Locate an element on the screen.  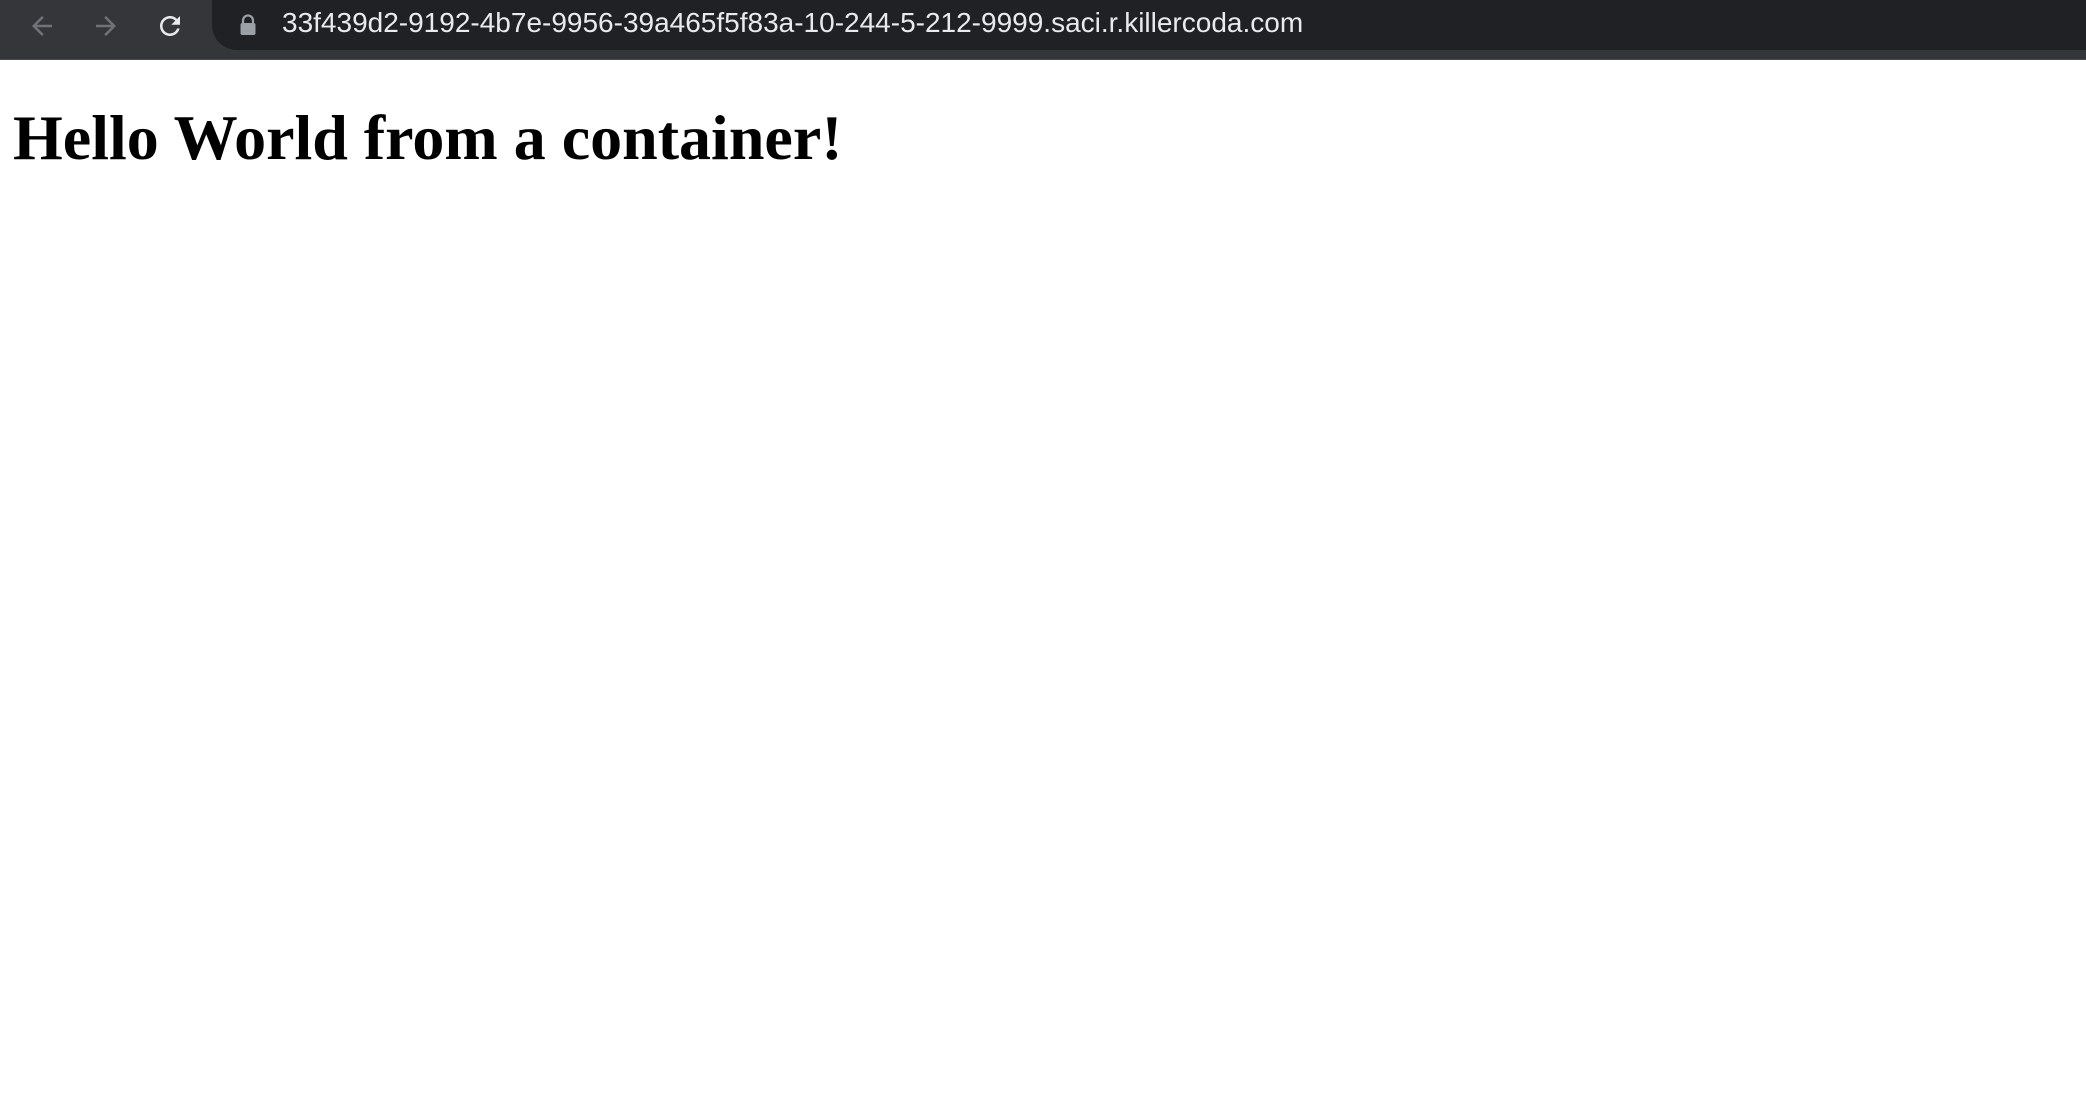
arrow-right-icon is located at coordinates (106, 26).